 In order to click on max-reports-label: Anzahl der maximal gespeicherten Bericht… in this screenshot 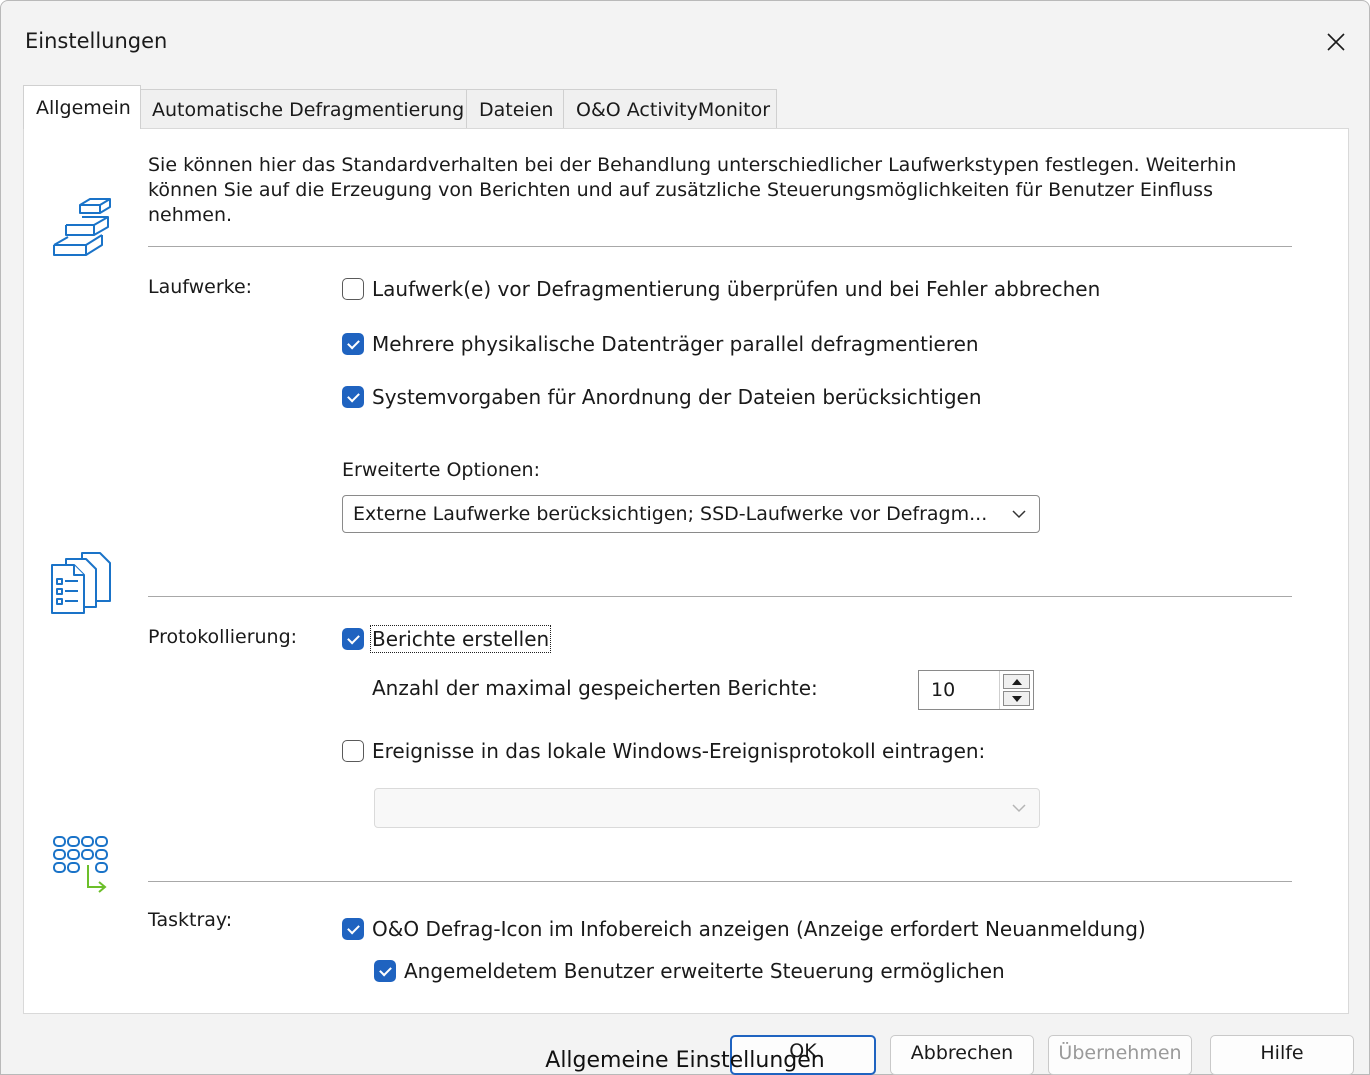, I will do `click(595, 688)`.